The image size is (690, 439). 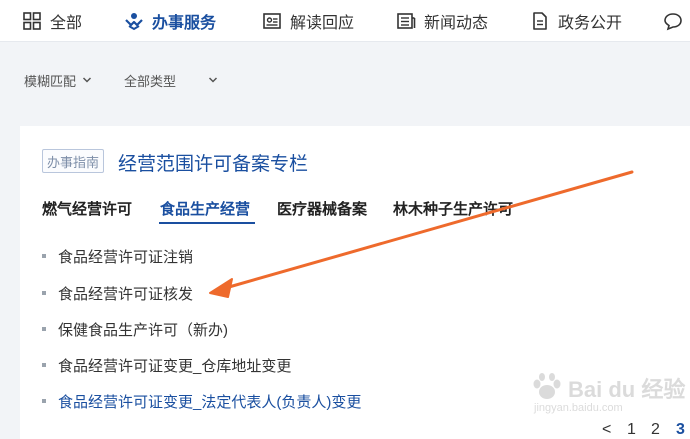 I want to click on nav-item-chat, so click(x=673, y=21).